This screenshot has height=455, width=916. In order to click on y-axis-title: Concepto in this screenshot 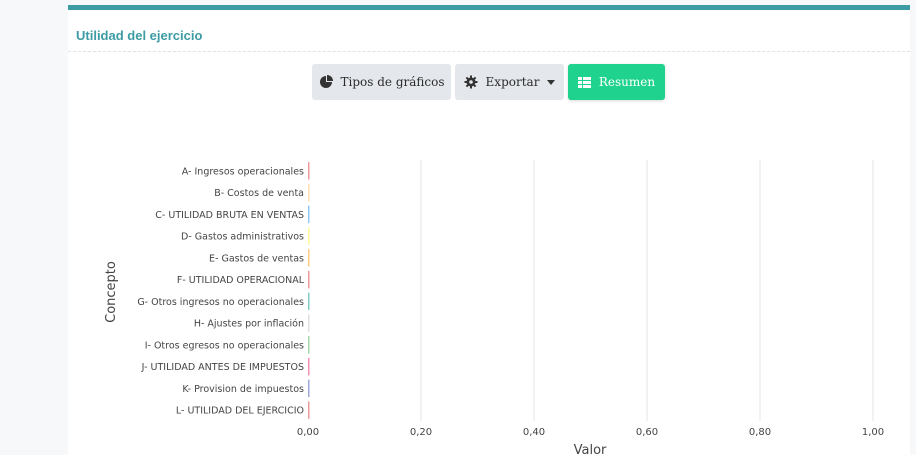, I will do `click(111, 292)`.